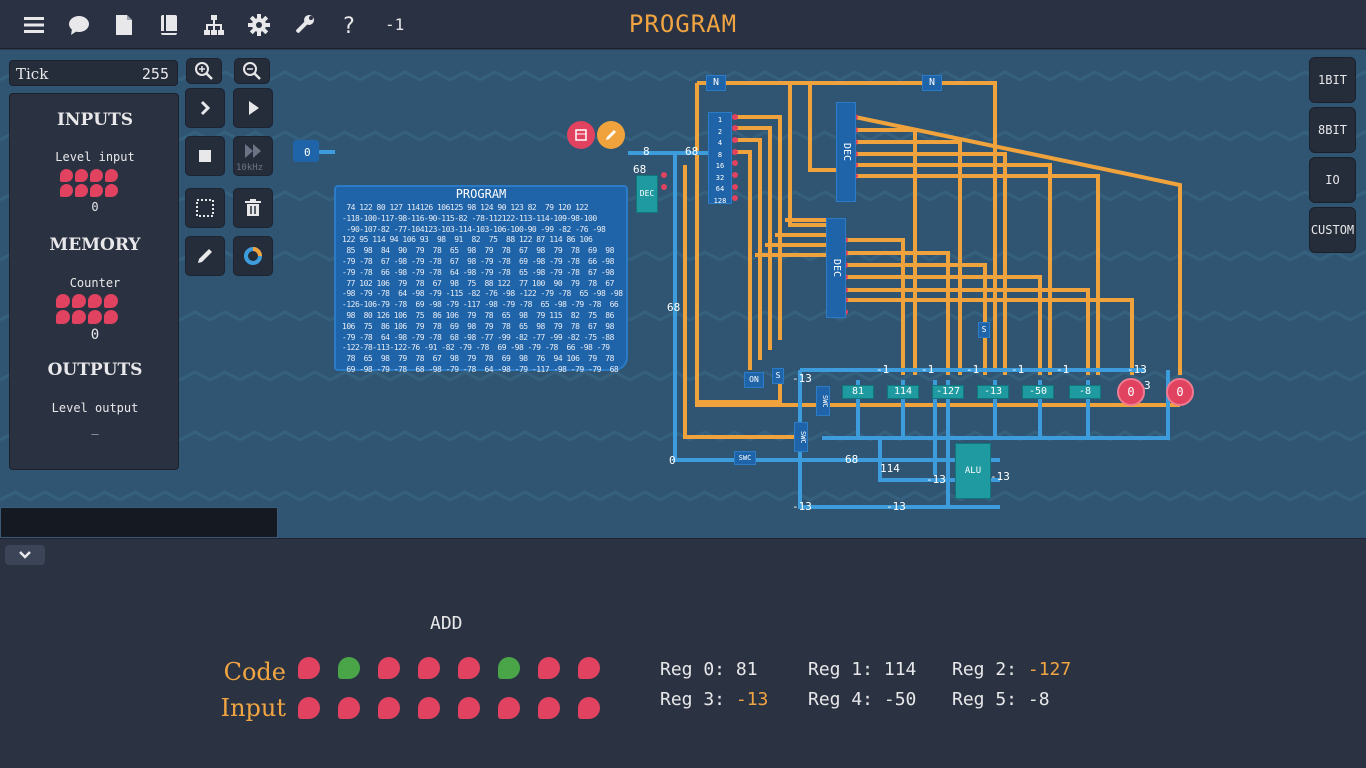  What do you see at coordinates (858, 392) in the screenshot?
I see `register-0: 81` at bounding box center [858, 392].